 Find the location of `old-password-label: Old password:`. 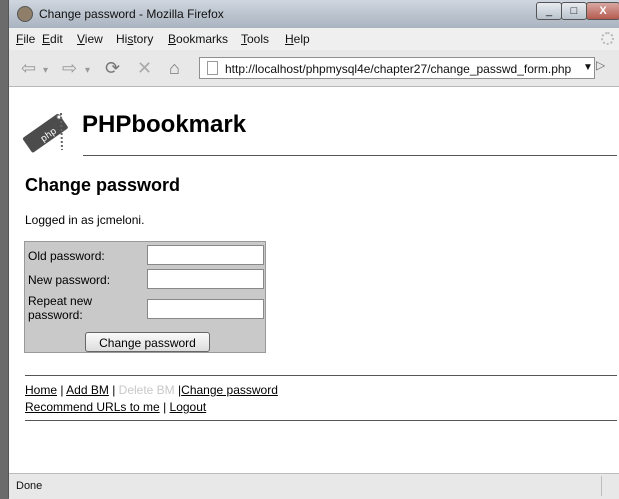

old-password-label: Old password: is located at coordinates (66, 256).